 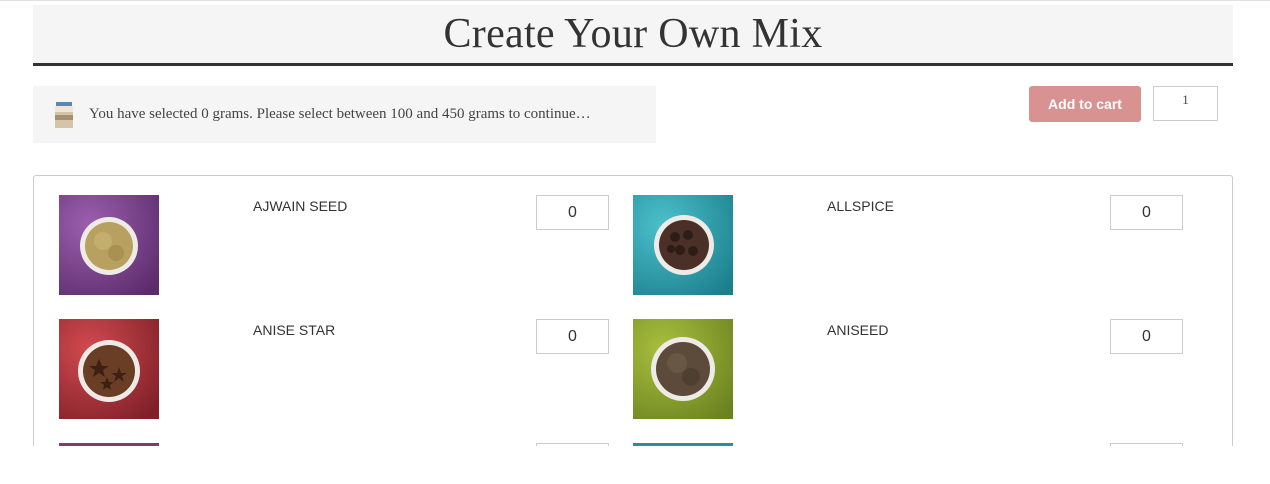 I want to click on product-name: AJWAIN SEED, so click(x=300, y=206).